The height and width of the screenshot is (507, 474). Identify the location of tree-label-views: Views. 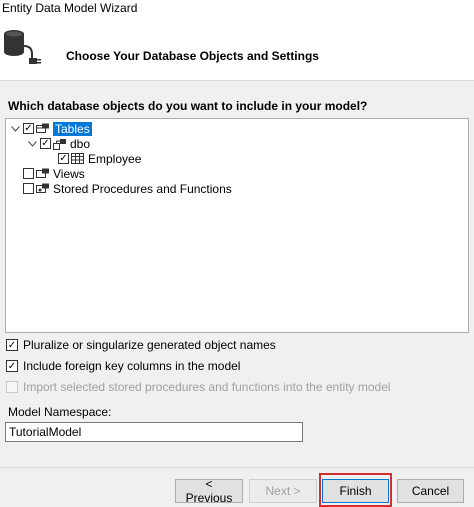
(69, 173).